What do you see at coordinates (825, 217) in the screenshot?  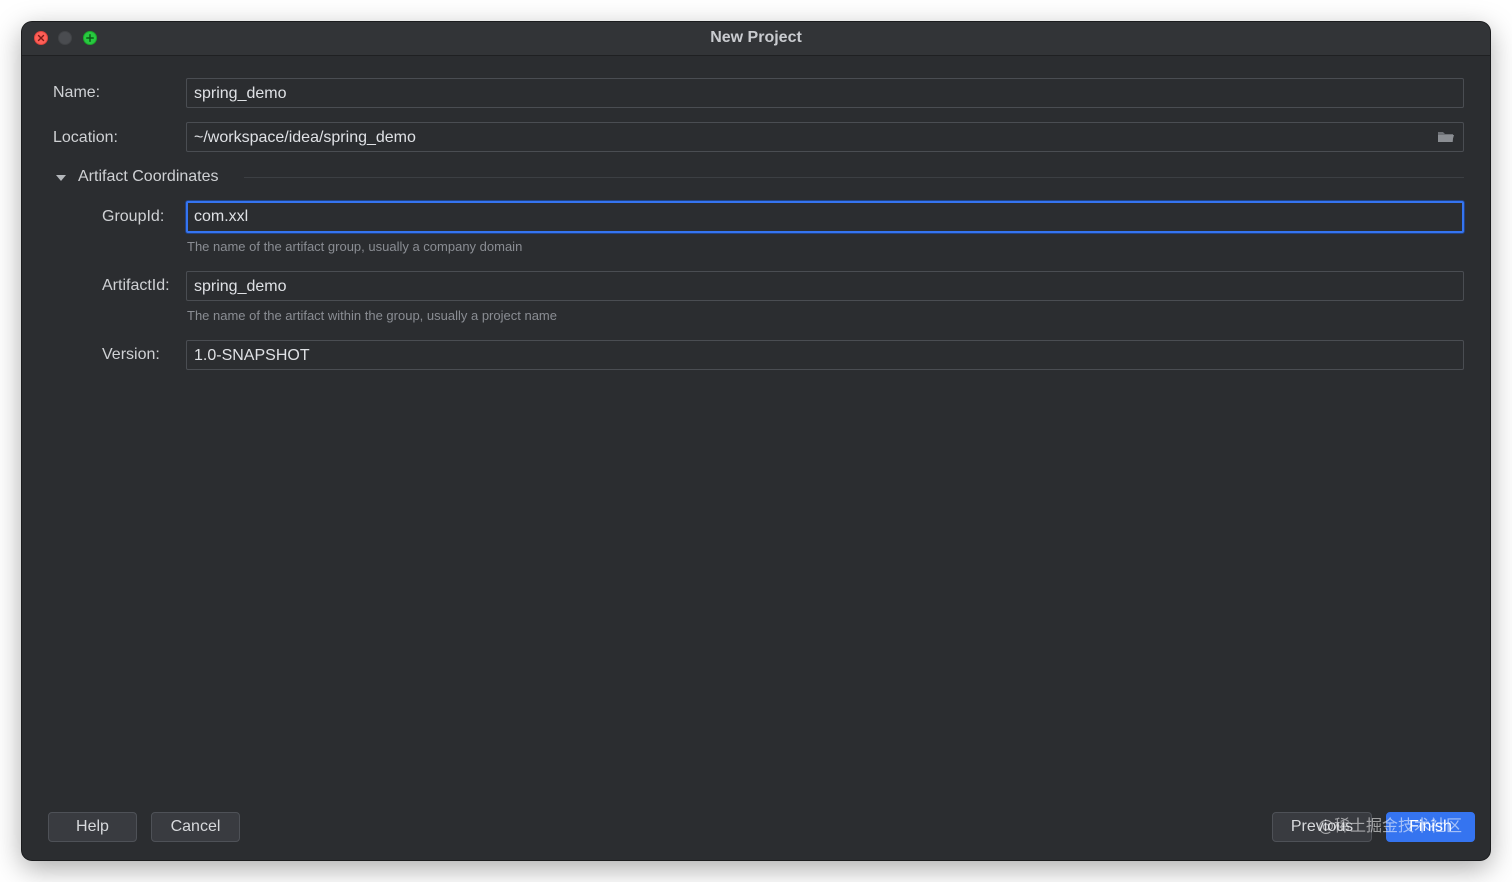 I see `group-id-field: com.xxl` at bounding box center [825, 217].